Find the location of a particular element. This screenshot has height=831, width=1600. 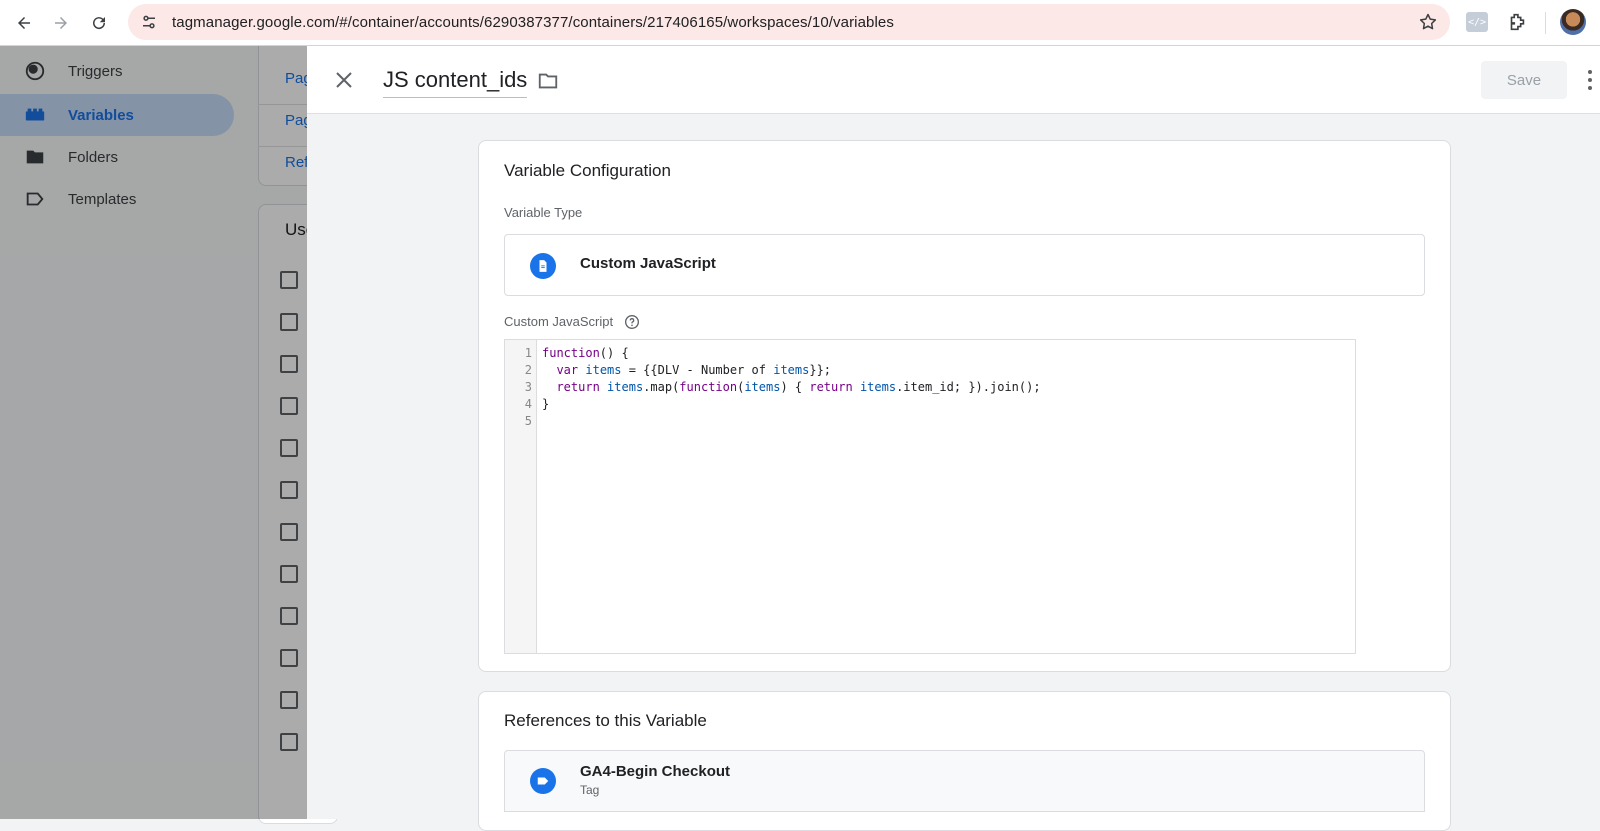

help-icon is located at coordinates (632, 322).